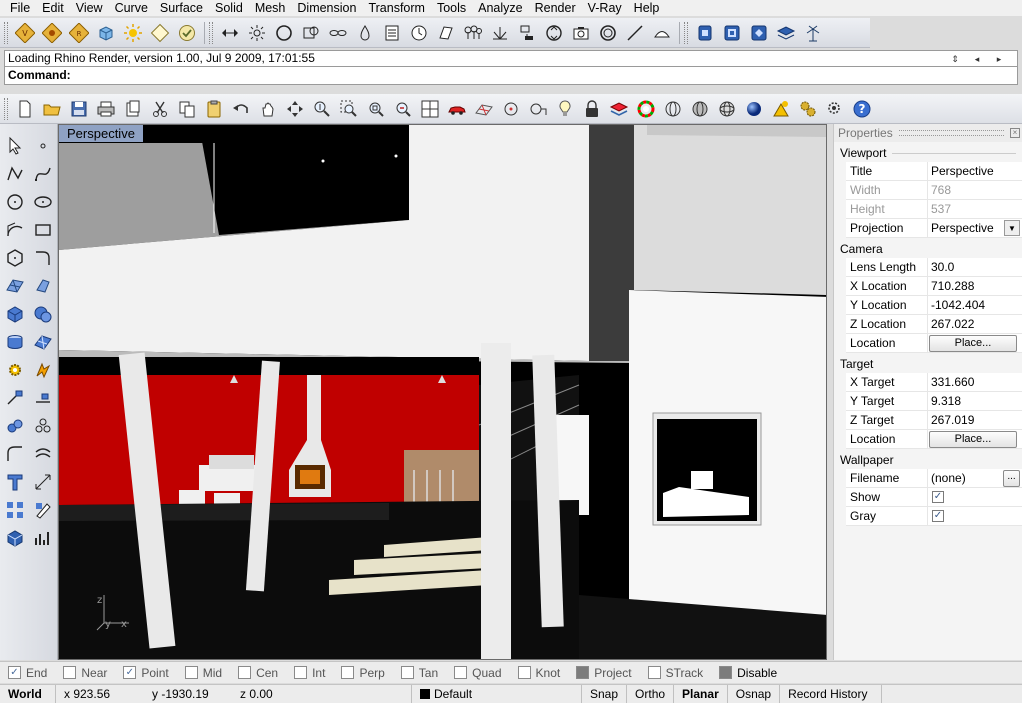 This screenshot has height=703, width=1022. Describe the element at coordinates (402, 108) in the screenshot. I see `zoom-selected-icon` at that location.